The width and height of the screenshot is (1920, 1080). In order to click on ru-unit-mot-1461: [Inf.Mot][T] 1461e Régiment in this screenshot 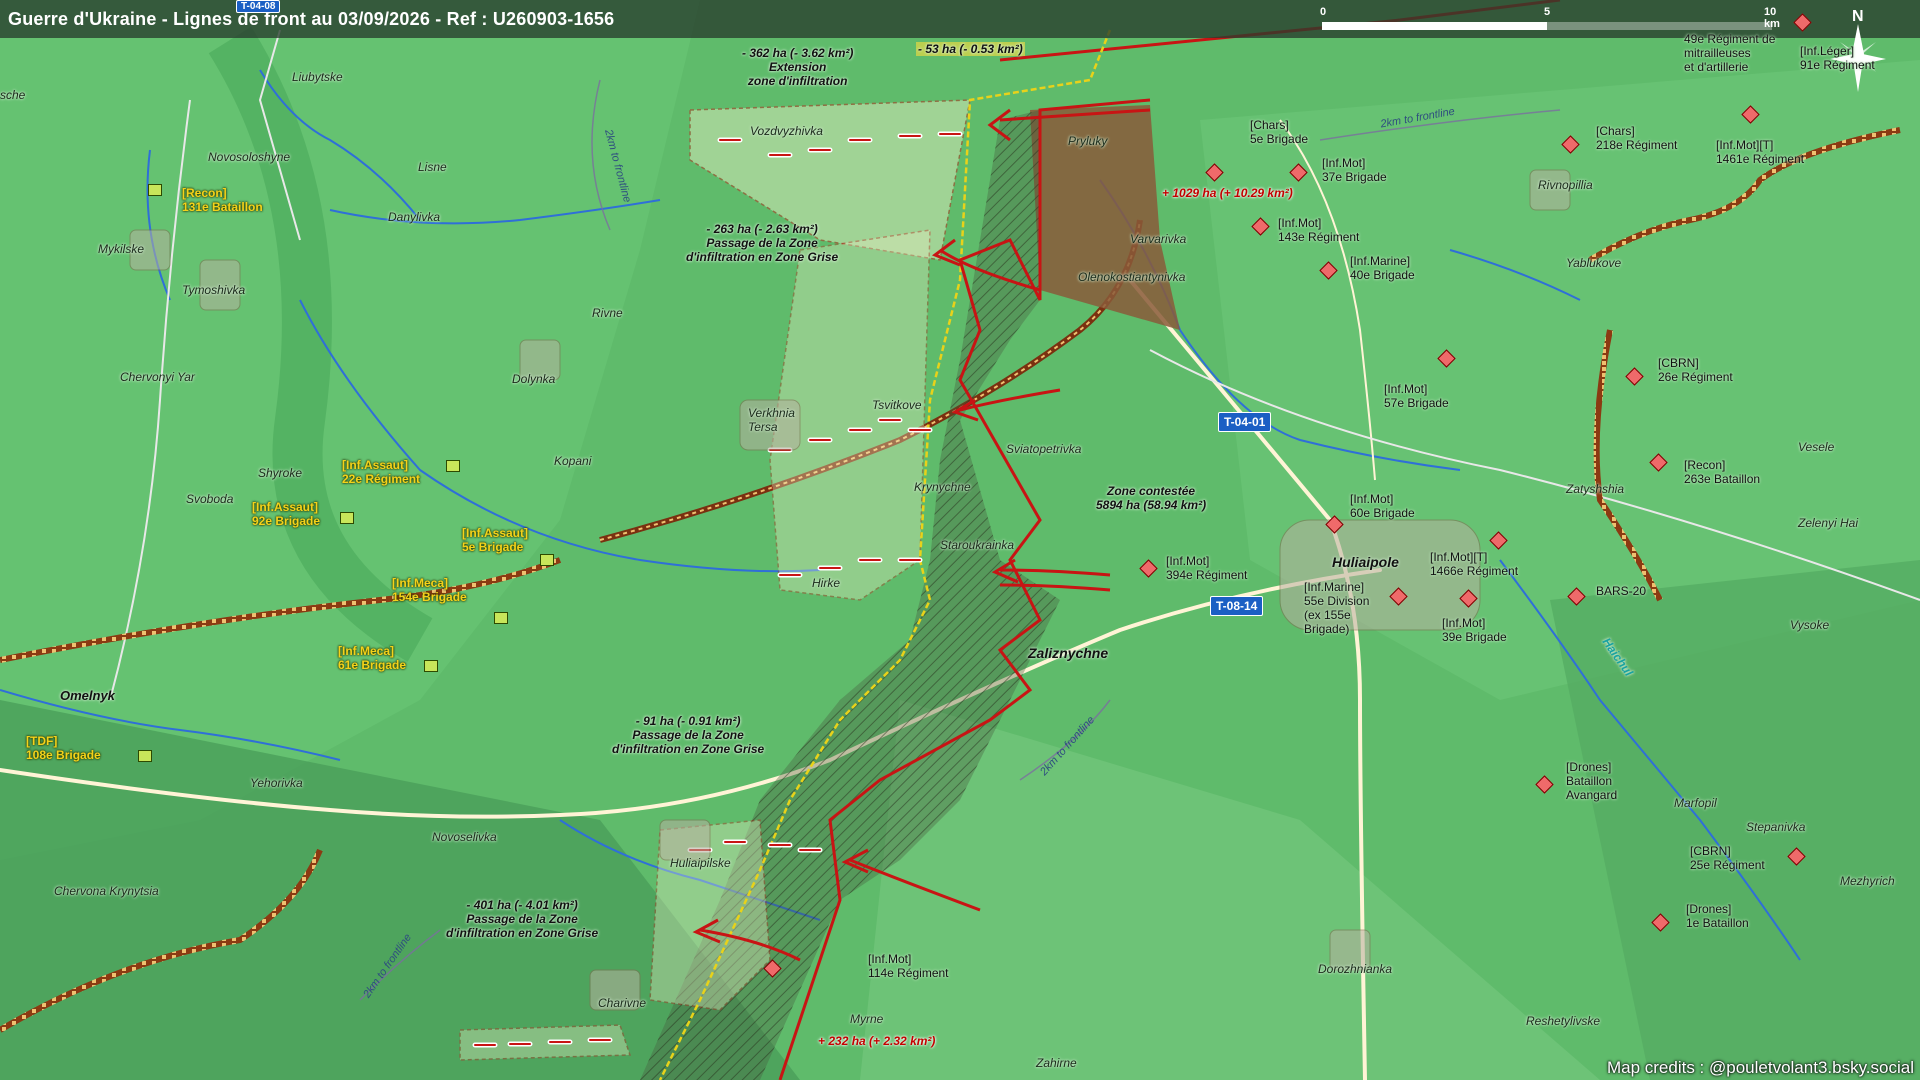, I will do `click(1760, 152)`.